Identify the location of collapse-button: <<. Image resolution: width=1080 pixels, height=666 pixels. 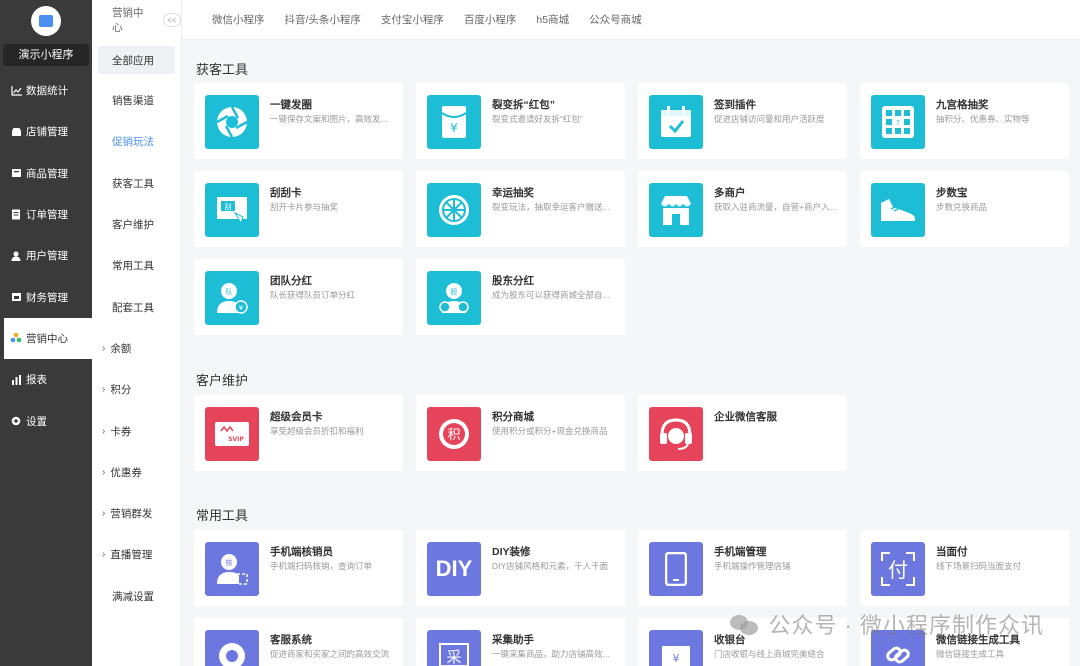
(171, 20).